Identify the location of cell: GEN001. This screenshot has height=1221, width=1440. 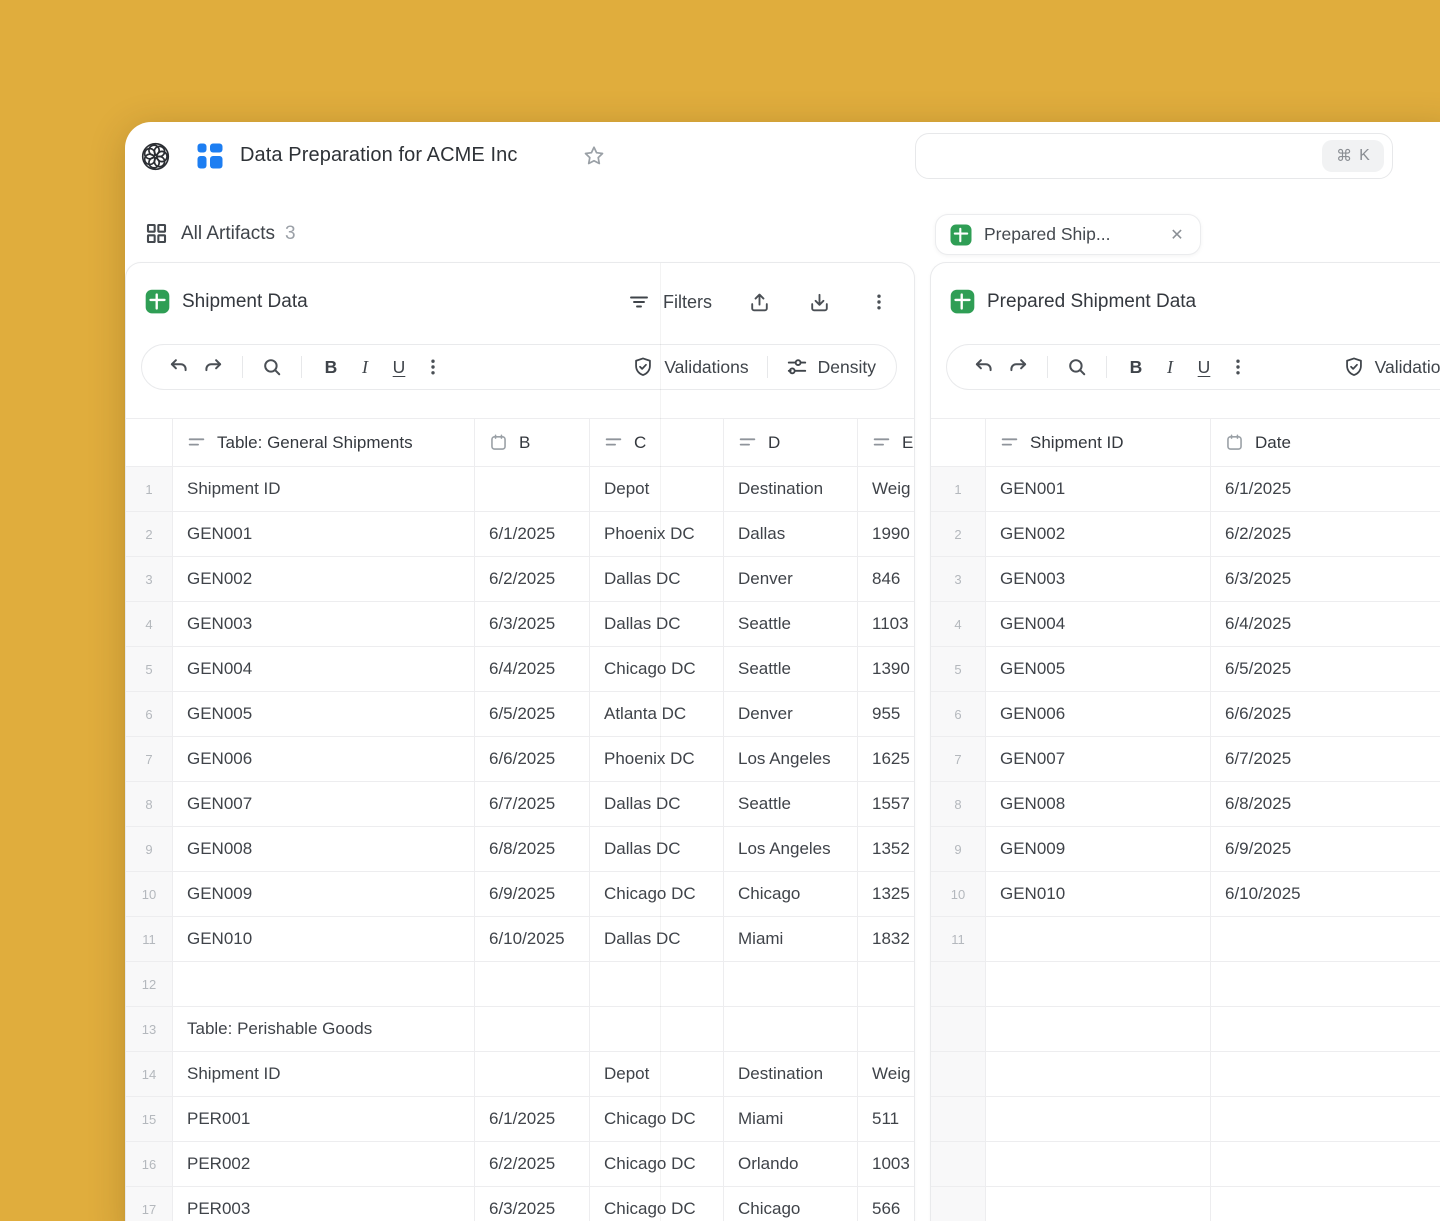
(324, 534).